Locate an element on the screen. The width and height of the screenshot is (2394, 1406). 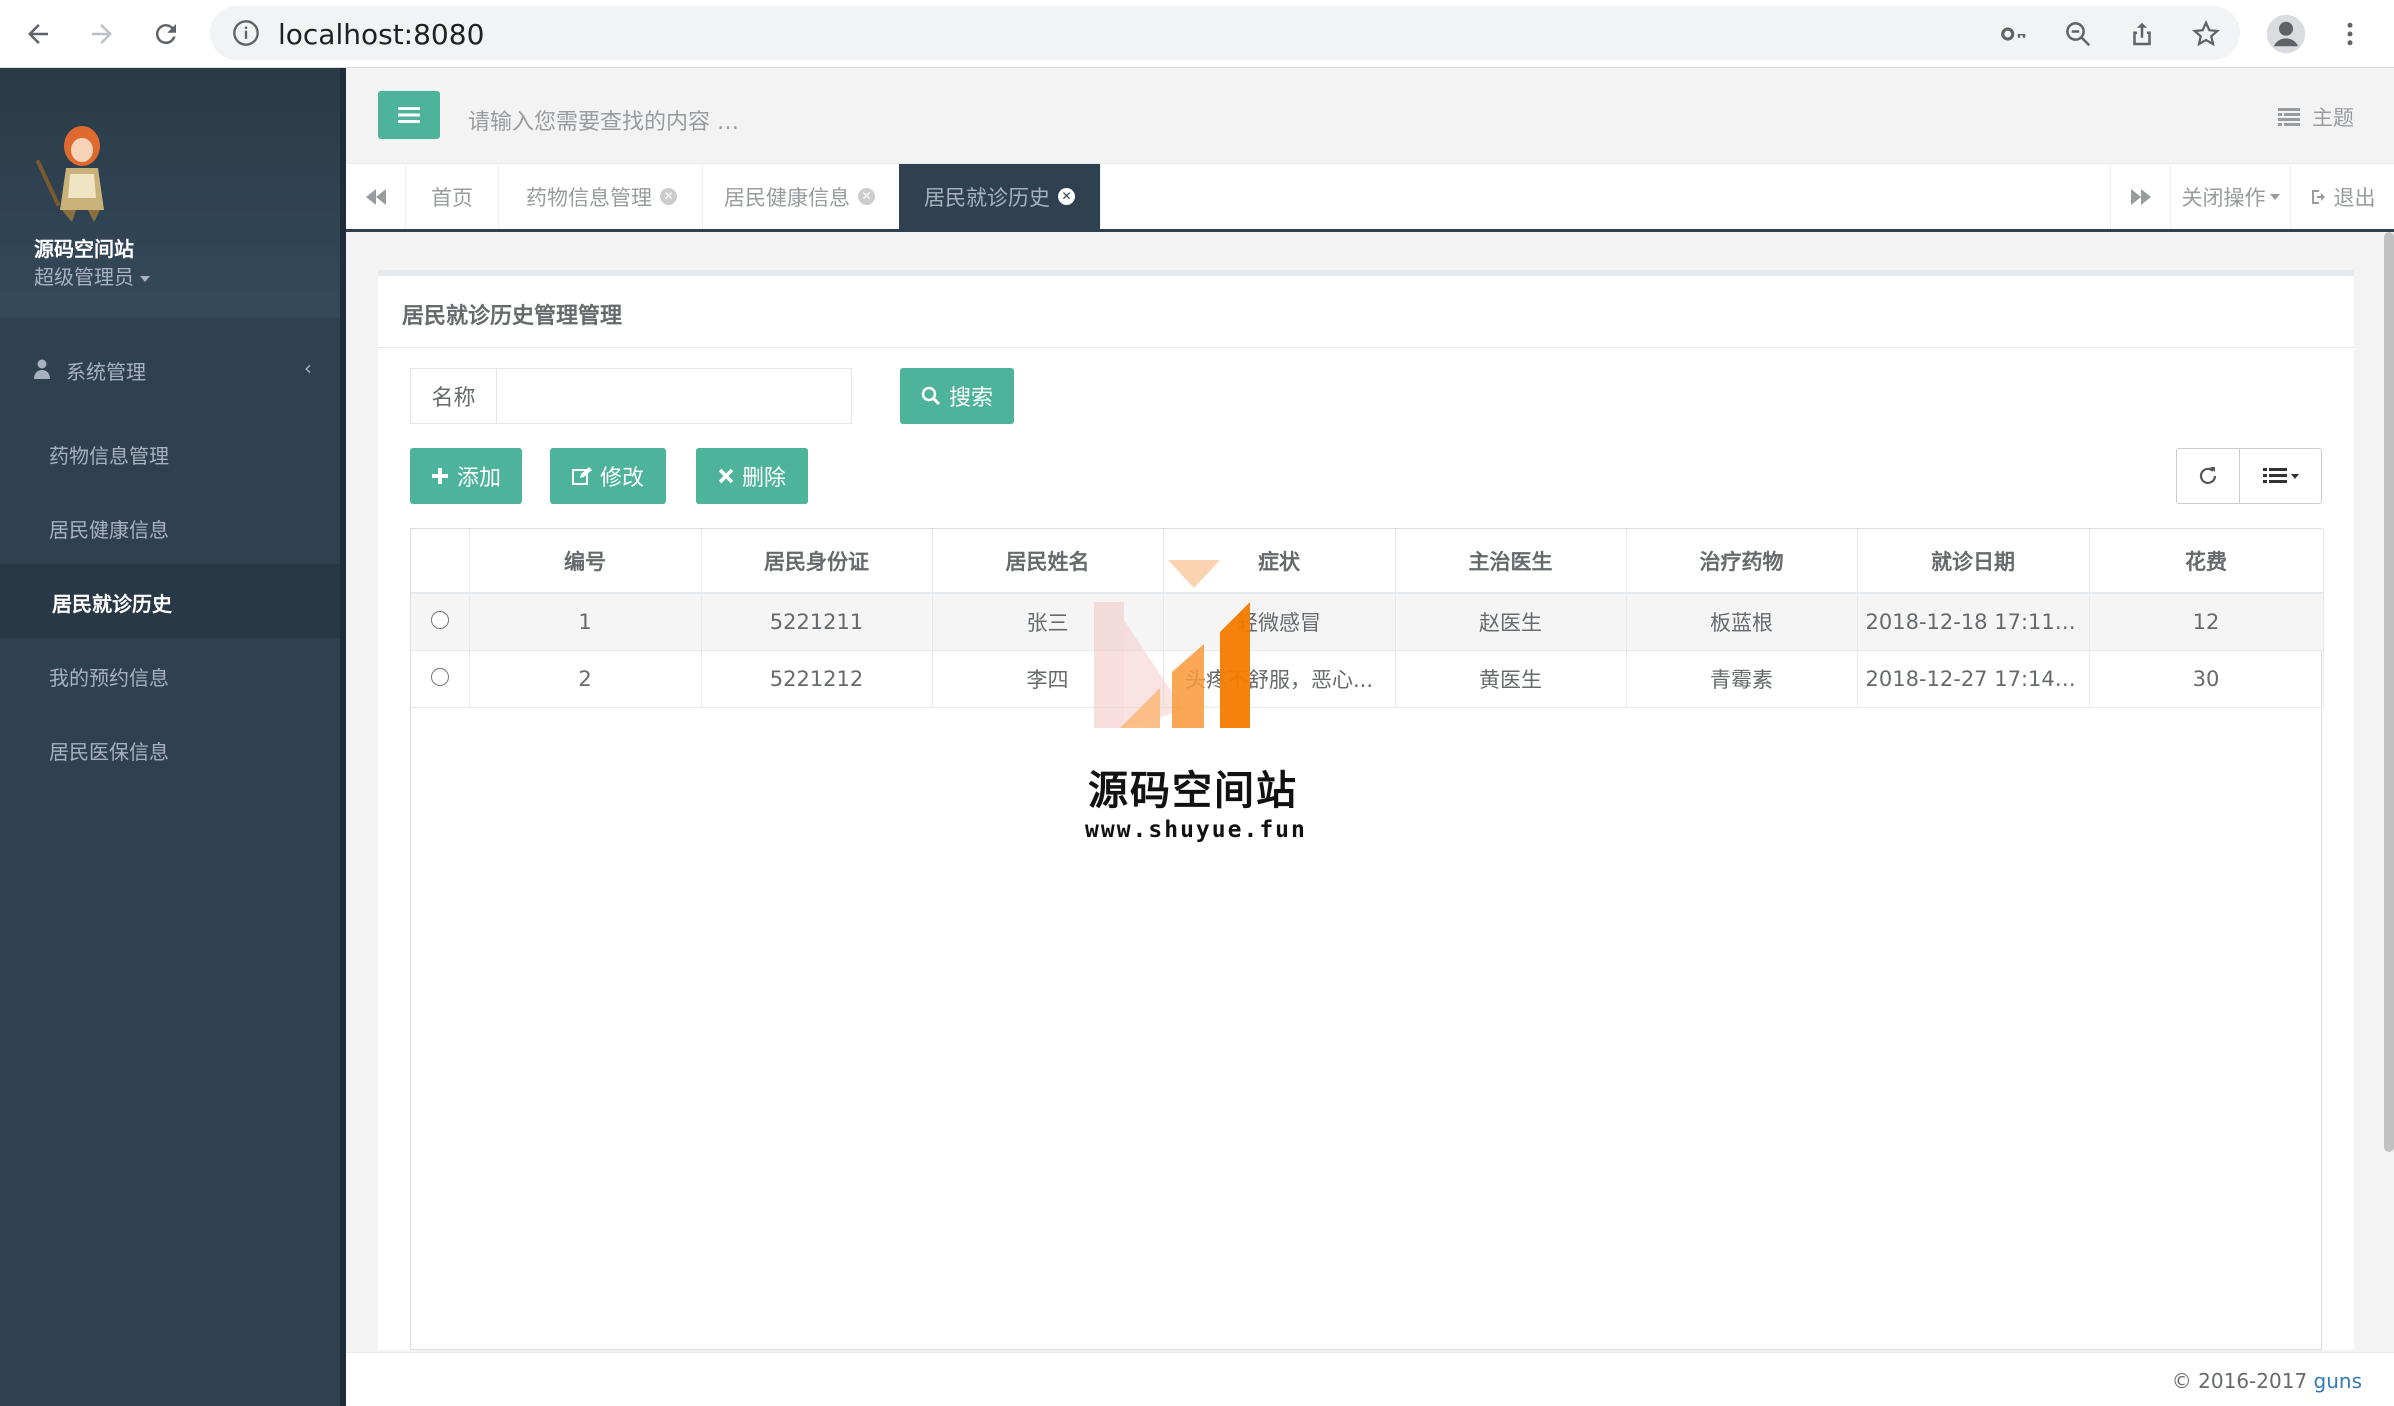
tab-visit-history: 居民就诊历史 ✕ is located at coordinates (1000, 196).